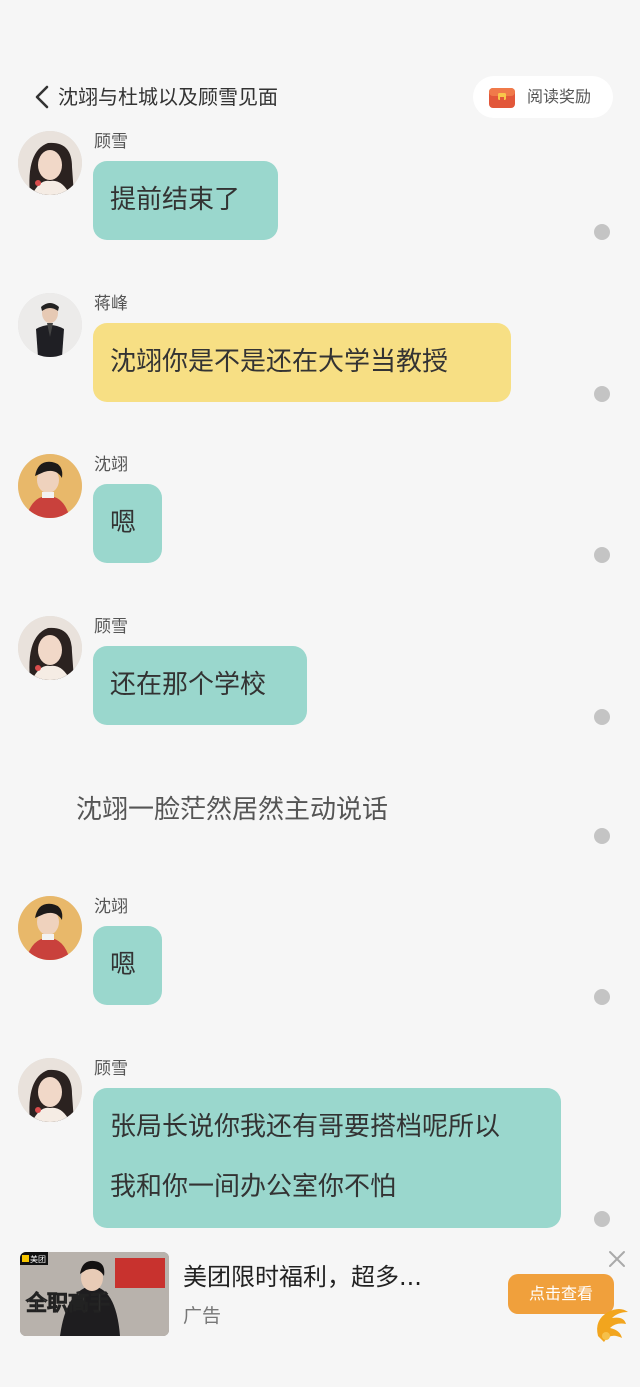 This screenshot has width=640, height=1387. What do you see at coordinates (168, 97) in the screenshot?
I see `page-title: 沈翊与杜城以及顾雪见面` at bounding box center [168, 97].